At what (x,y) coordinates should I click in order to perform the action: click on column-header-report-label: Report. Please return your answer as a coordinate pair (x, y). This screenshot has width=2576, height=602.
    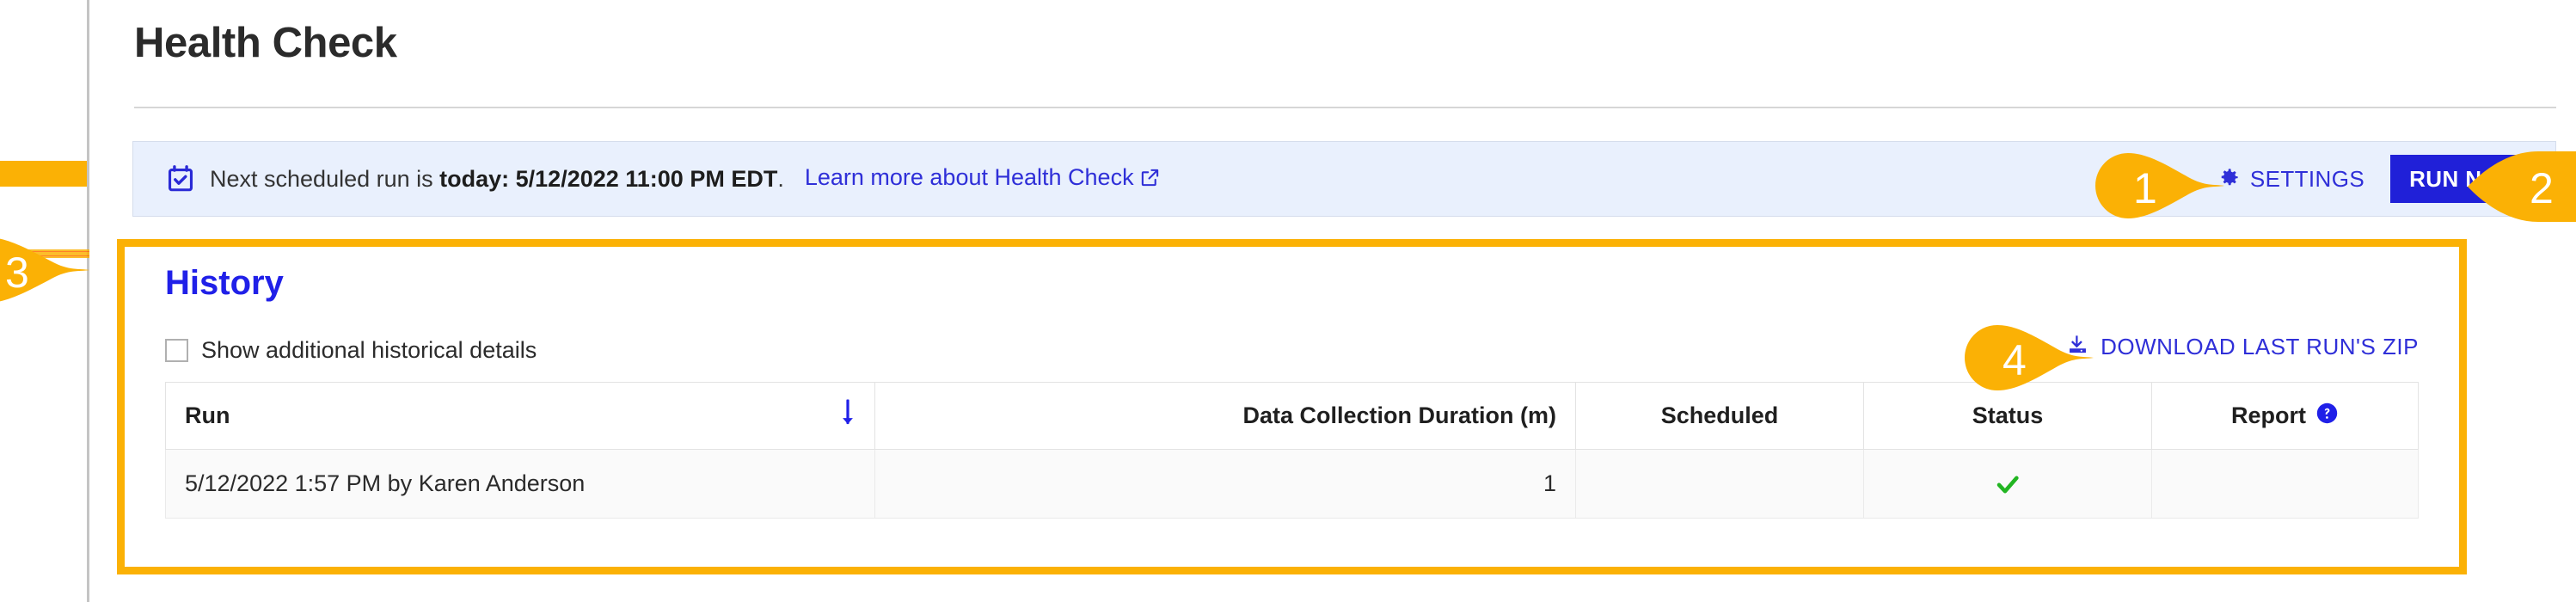
    Looking at the image, I should click on (2269, 415).